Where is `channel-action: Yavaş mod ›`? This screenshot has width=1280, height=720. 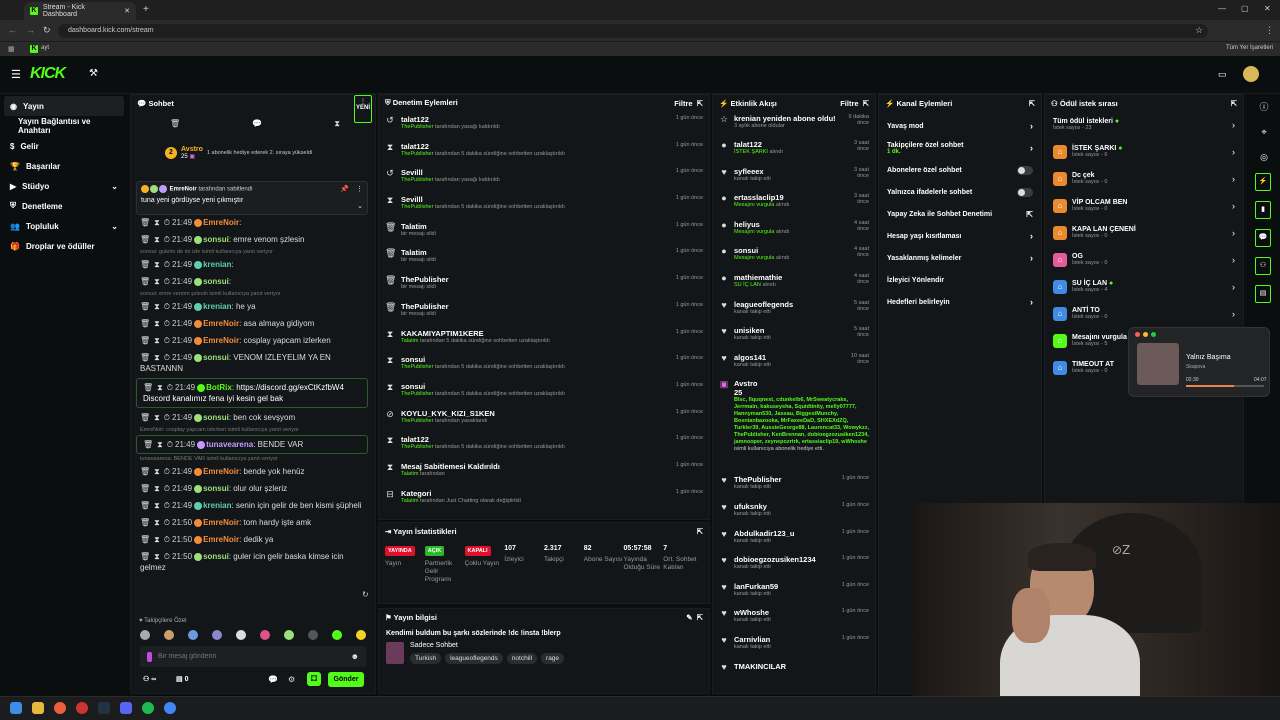
channel-action: Yavaş mod › is located at coordinates (960, 126).